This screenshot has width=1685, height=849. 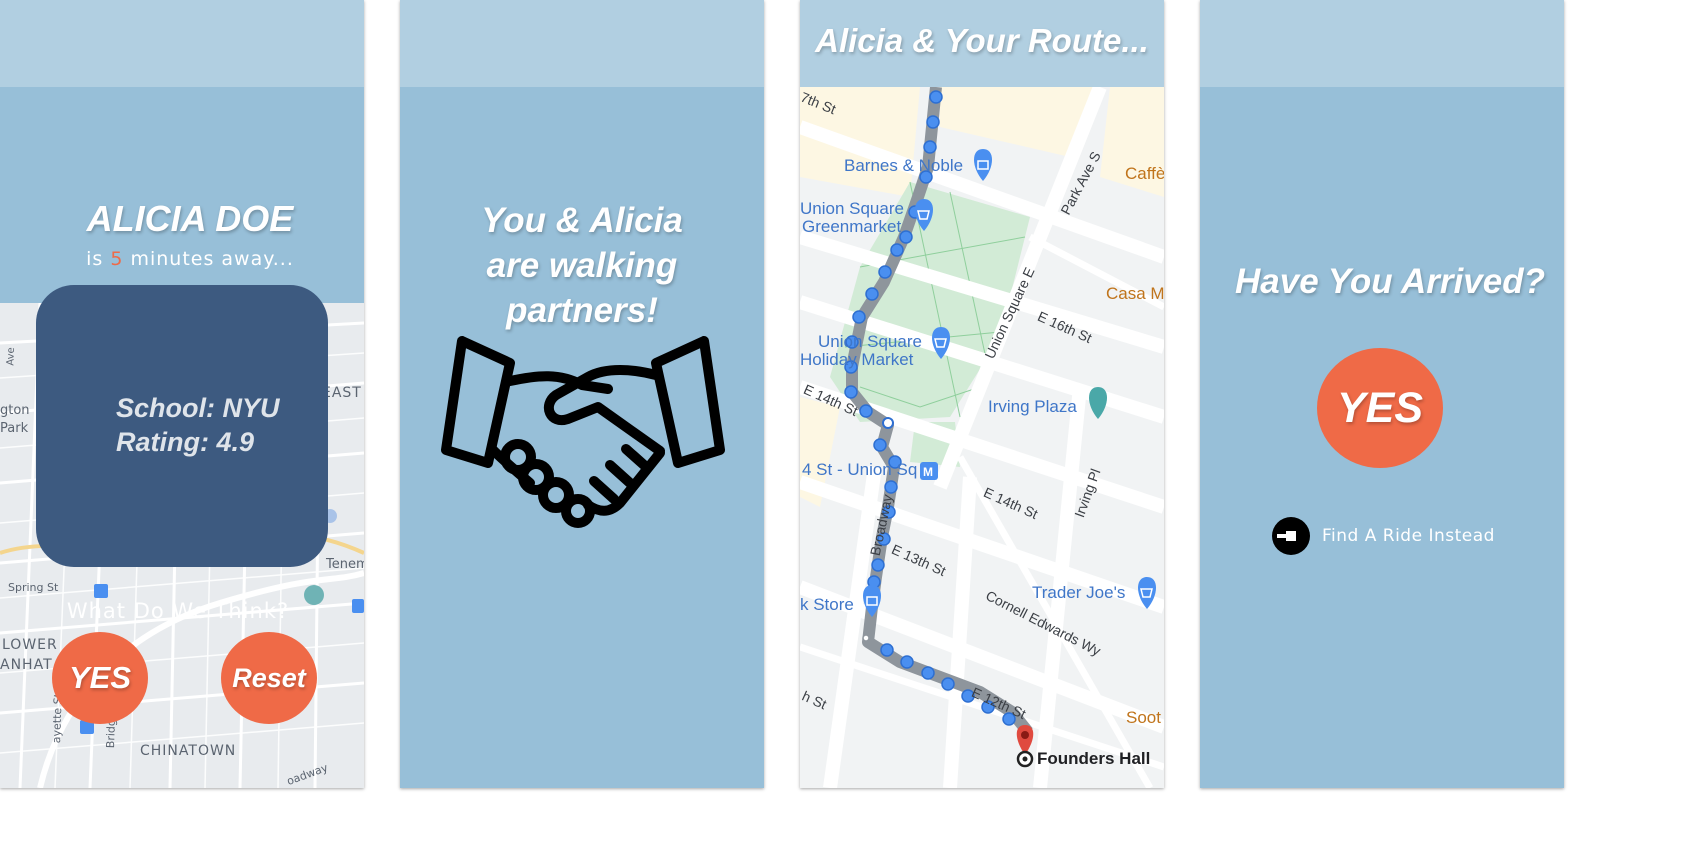 What do you see at coordinates (582, 220) in the screenshot?
I see `match-line-1: You & Alicia` at bounding box center [582, 220].